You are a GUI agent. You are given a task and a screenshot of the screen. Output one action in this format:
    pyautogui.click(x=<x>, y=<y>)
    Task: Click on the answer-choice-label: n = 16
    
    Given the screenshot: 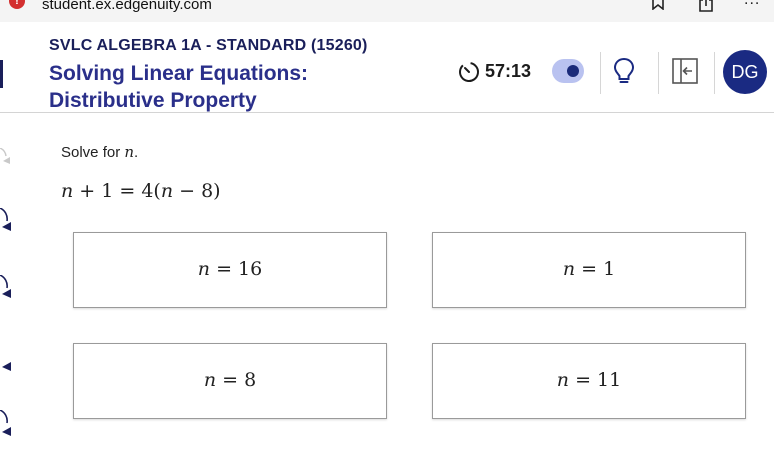 What is the action you would take?
    pyautogui.click(x=230, y=269)
    